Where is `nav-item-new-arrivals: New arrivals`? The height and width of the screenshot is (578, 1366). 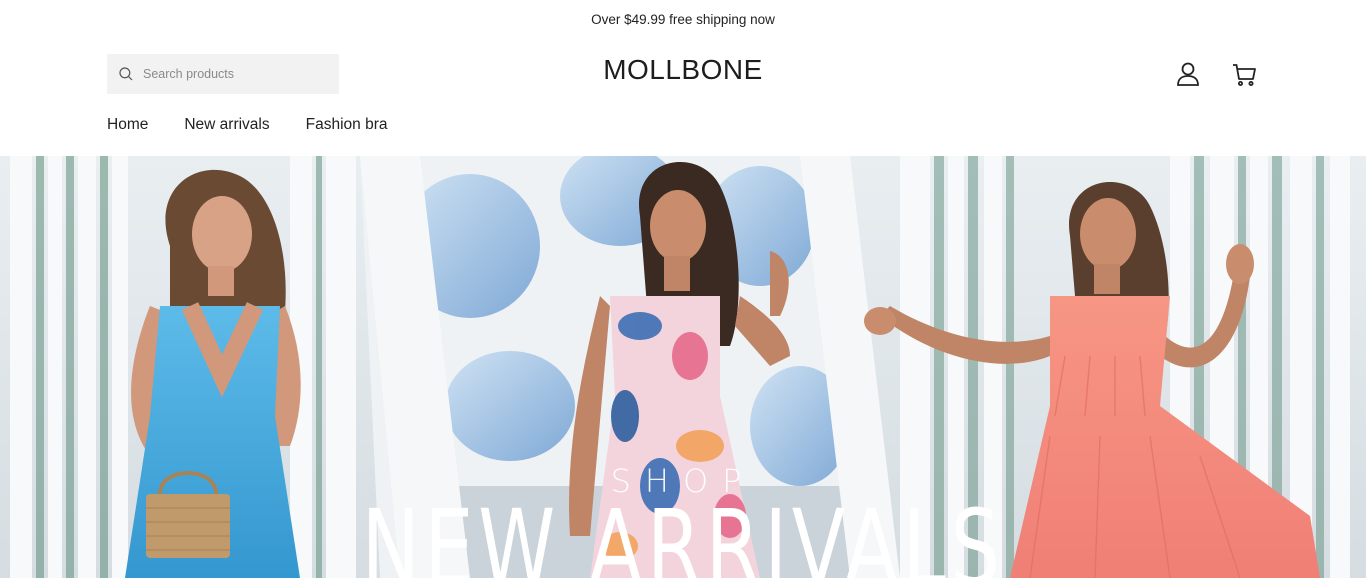
nav-item-new-arrivals: New arrivals is located at coordinates (226, 125).